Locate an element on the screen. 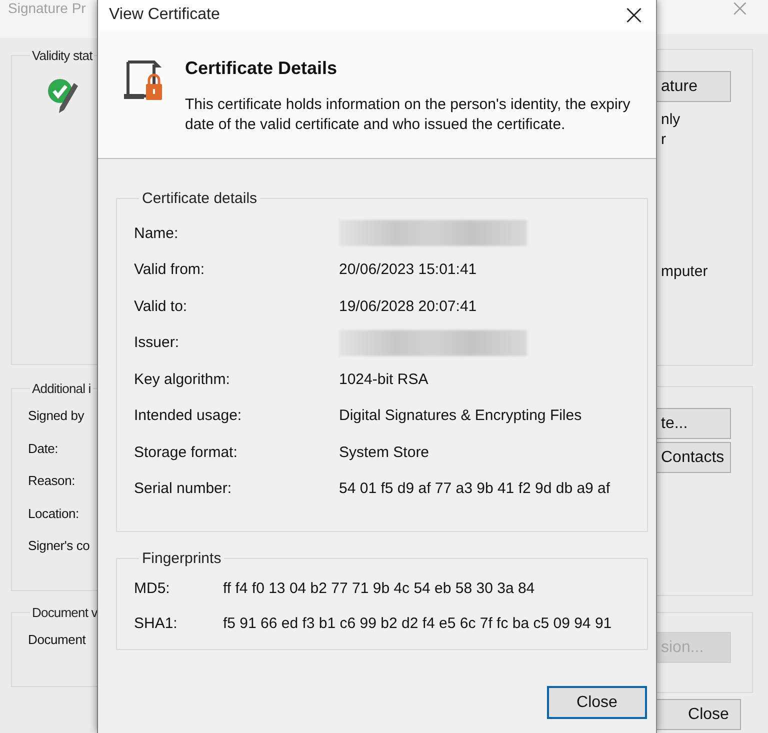 Image resolution: width=768 pixels, height=733 pixels. field-value: Digital Signatures & Encrypting Files is located at coordinates (460, 415).